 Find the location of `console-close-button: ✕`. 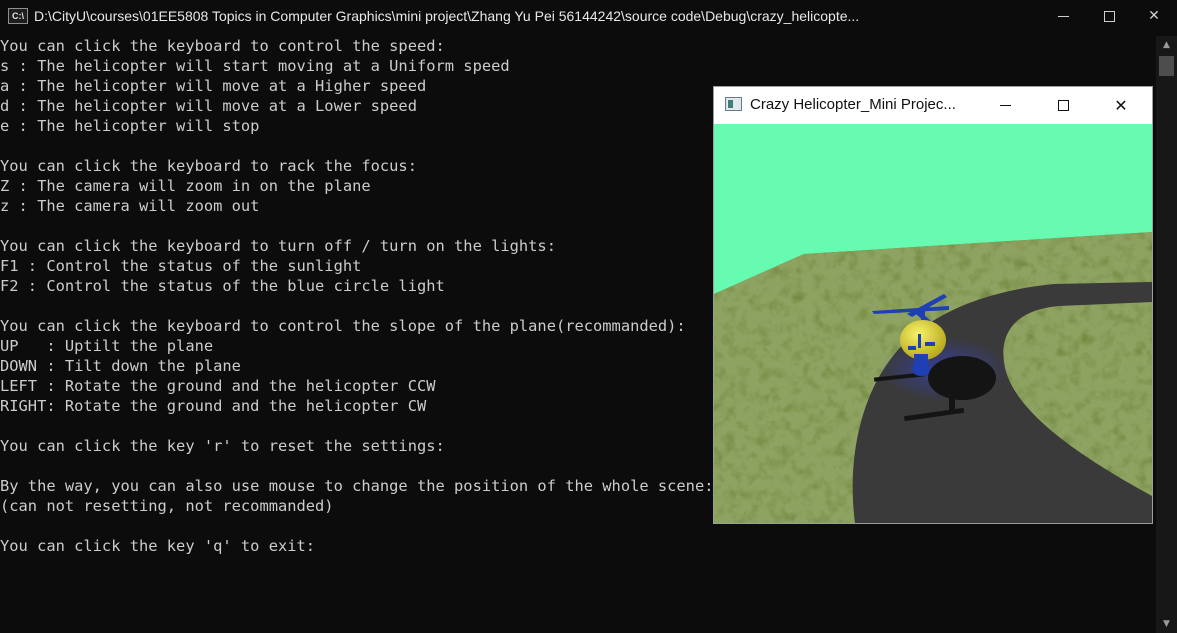

console-close-button: ✕ is located at coordinates (1154, 16).